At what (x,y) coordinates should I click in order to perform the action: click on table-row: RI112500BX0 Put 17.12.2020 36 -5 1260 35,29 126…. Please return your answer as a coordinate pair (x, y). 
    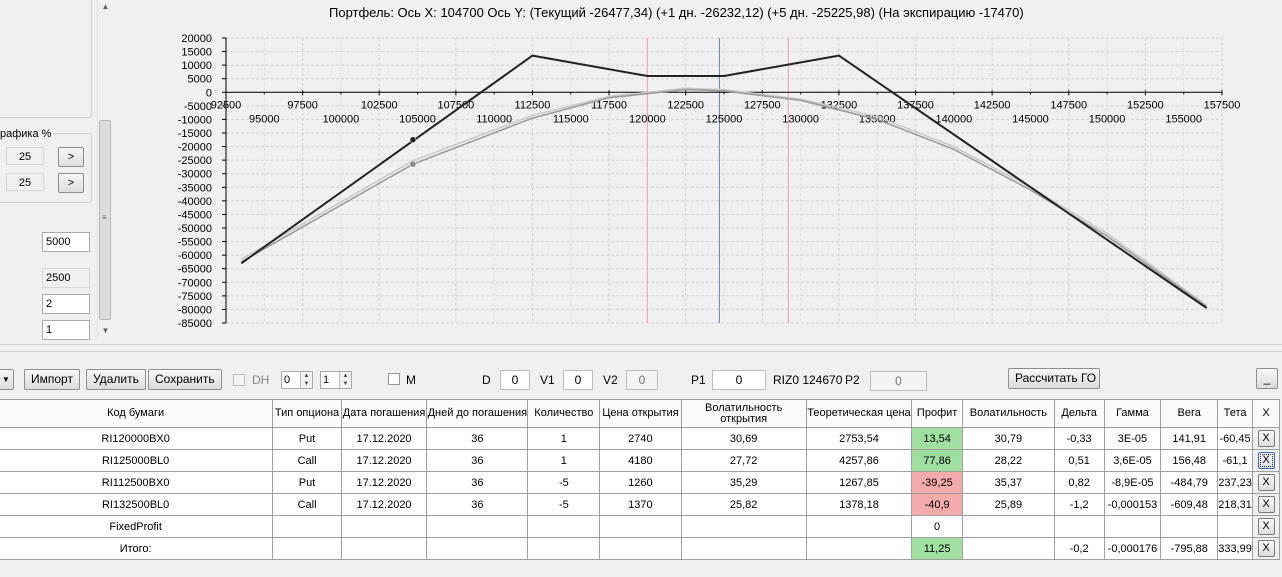
    Looking at the image, I should click on (640, 482).